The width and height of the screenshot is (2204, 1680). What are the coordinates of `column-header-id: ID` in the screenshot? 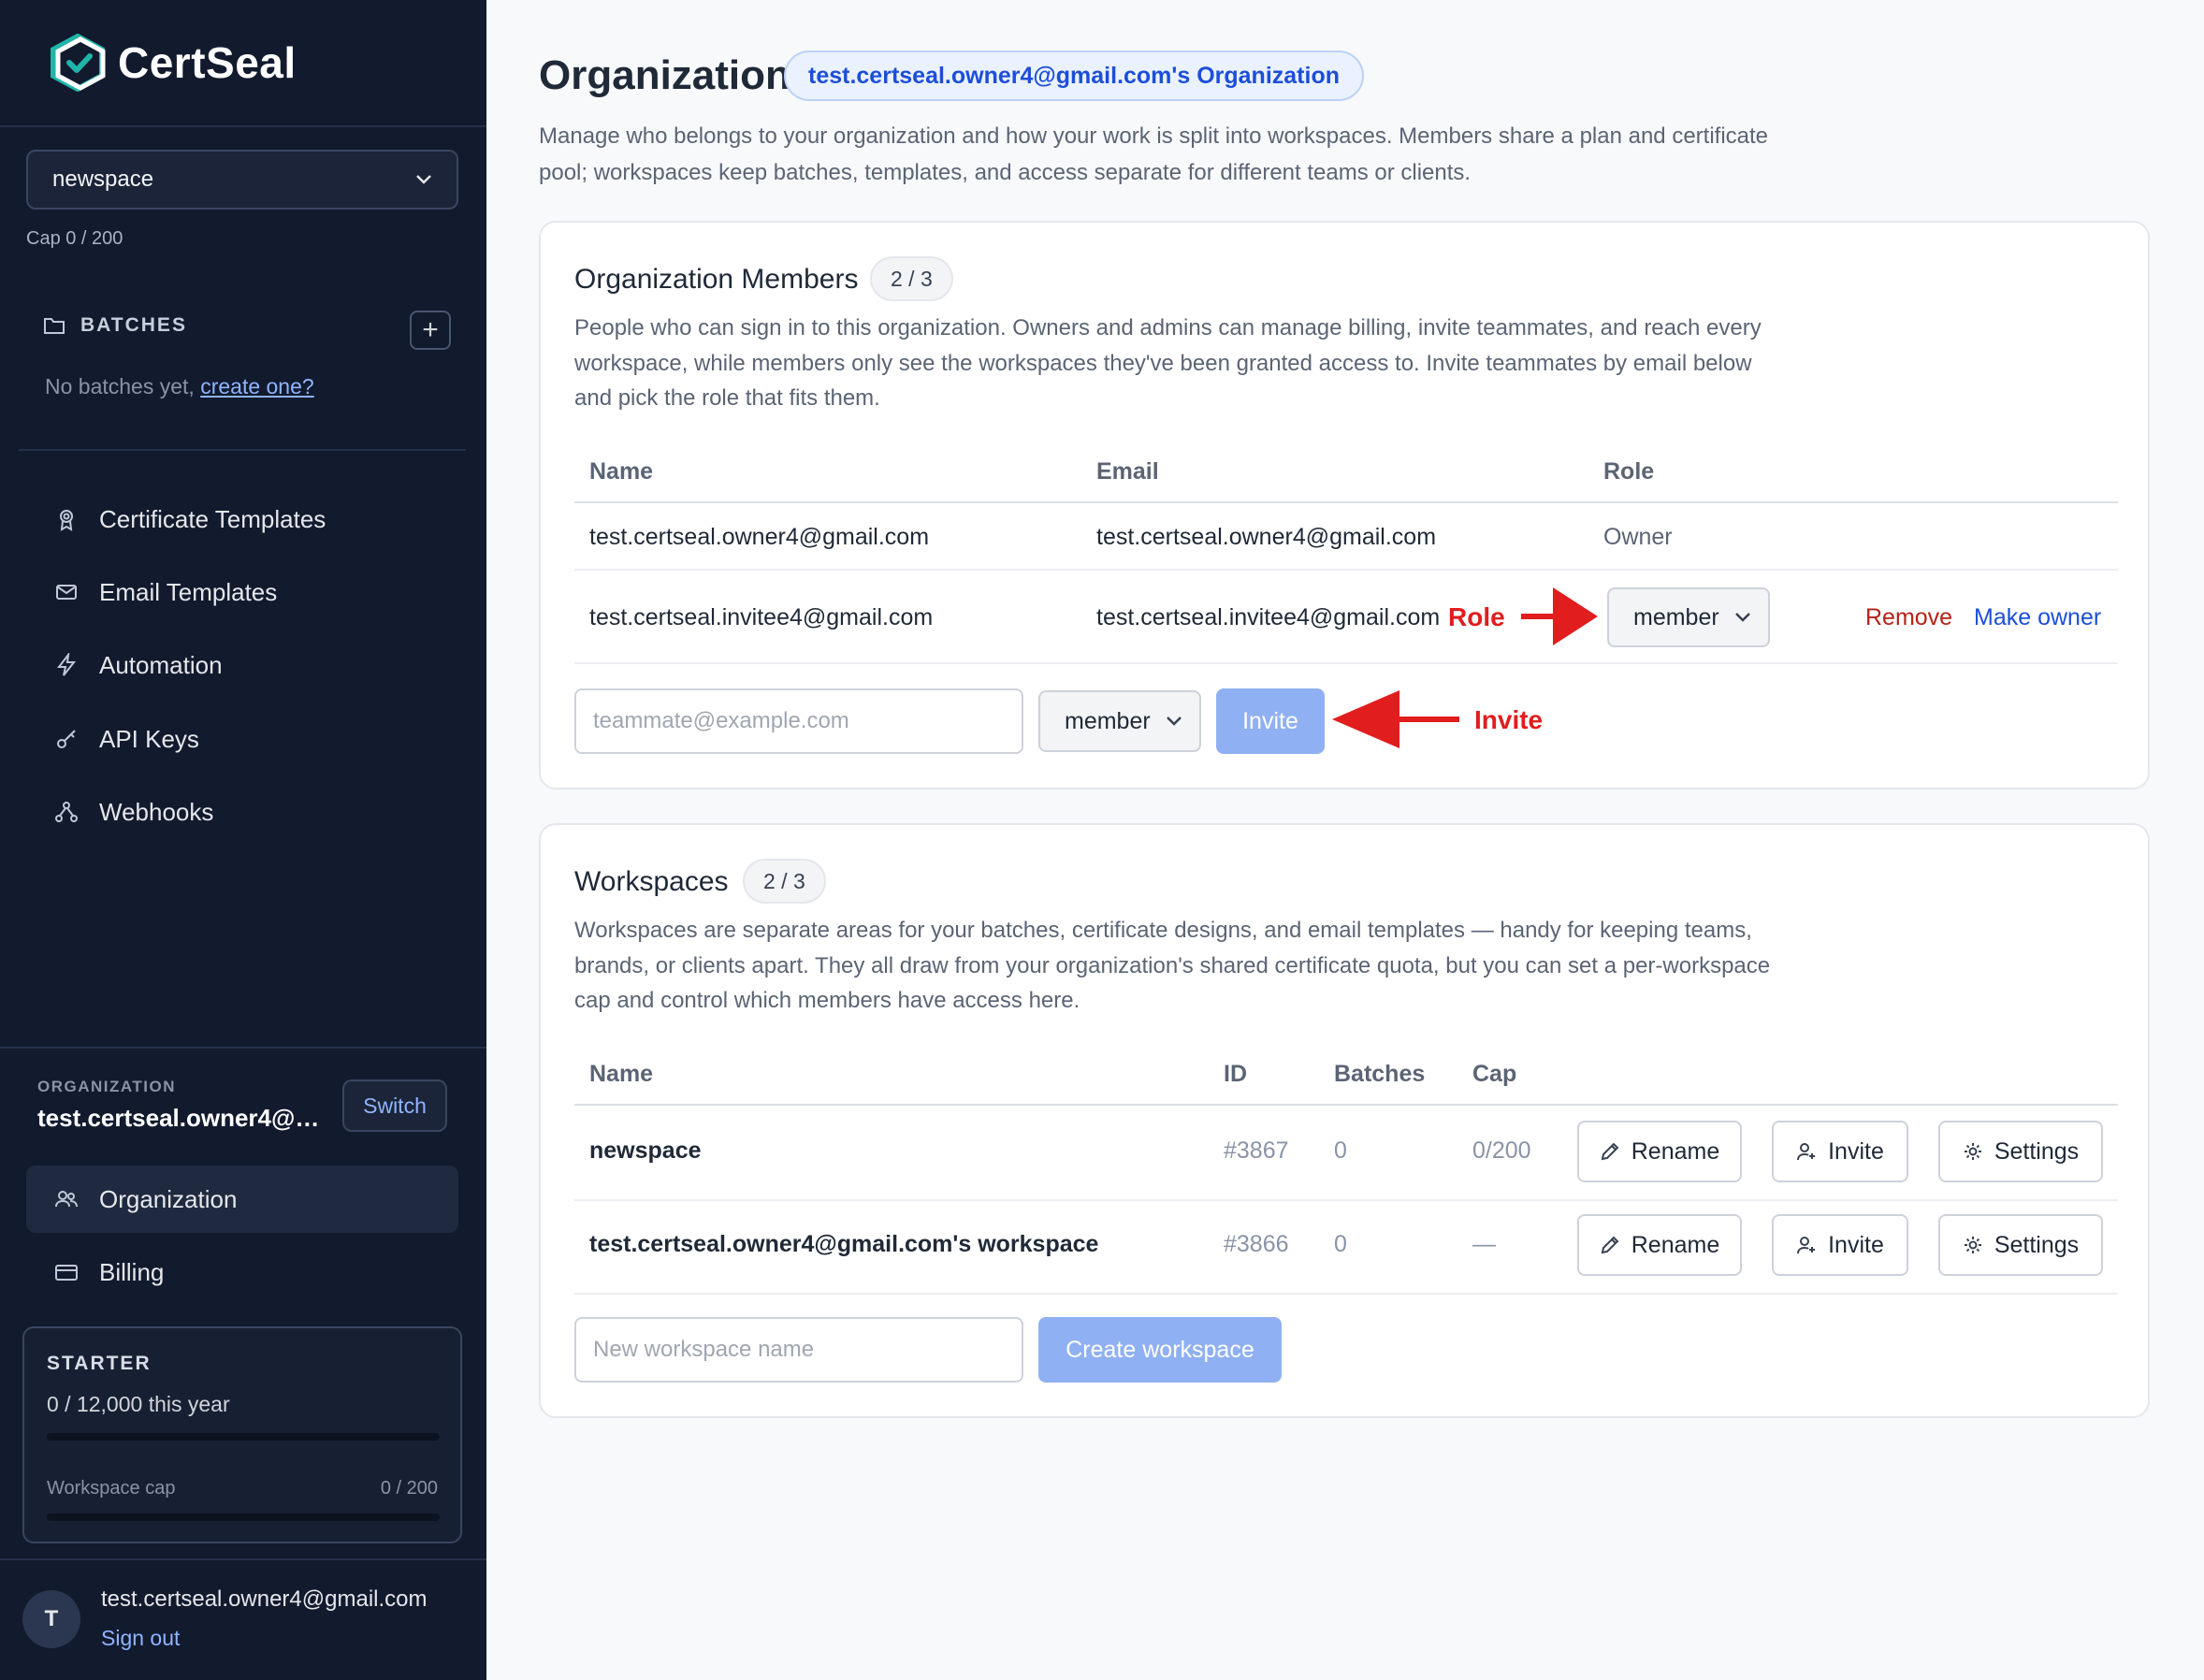 It's located at (1235, 1074).